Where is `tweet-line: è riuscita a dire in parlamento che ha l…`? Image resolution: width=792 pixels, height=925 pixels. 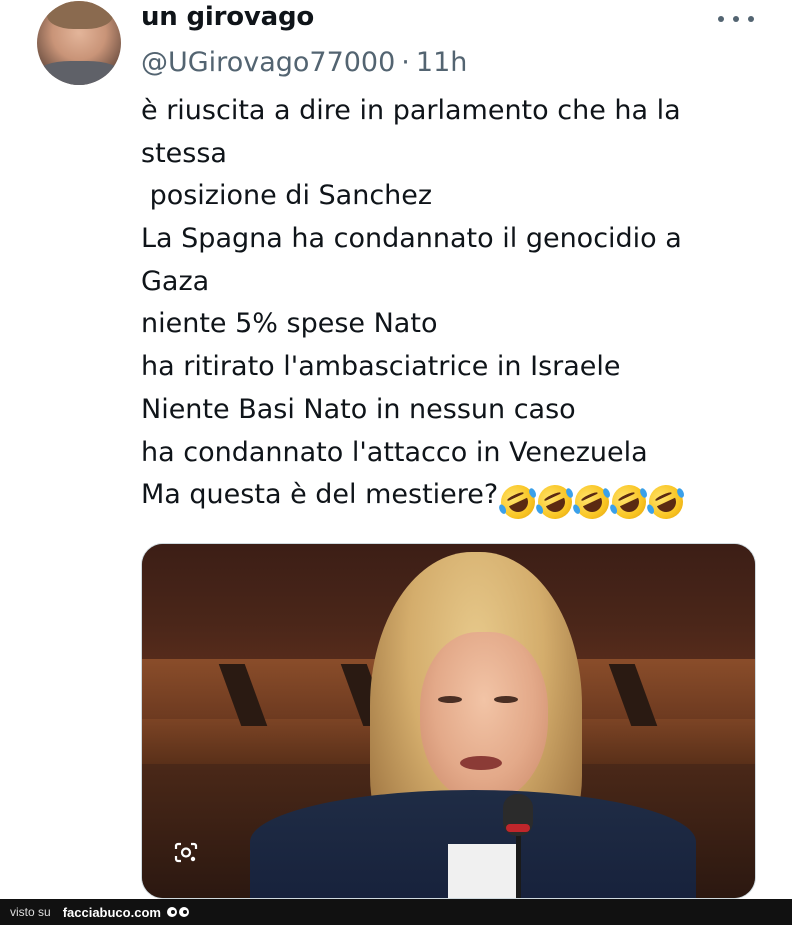
tweet-line: è riuscita a dire in parlamento che ha l… is located at coordinates (411, 110).